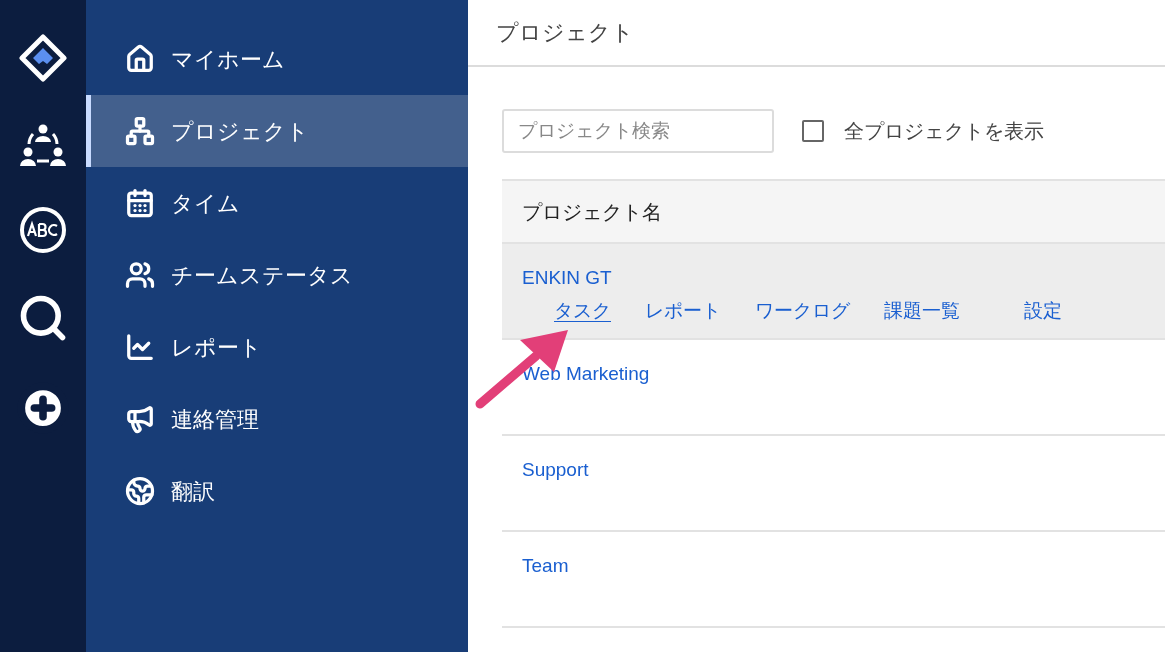  What do you see at coordinates (240, 131) in the screenshot?
I see `sidebar-item-label: プロジェクト` at bounding box center [240, 131].